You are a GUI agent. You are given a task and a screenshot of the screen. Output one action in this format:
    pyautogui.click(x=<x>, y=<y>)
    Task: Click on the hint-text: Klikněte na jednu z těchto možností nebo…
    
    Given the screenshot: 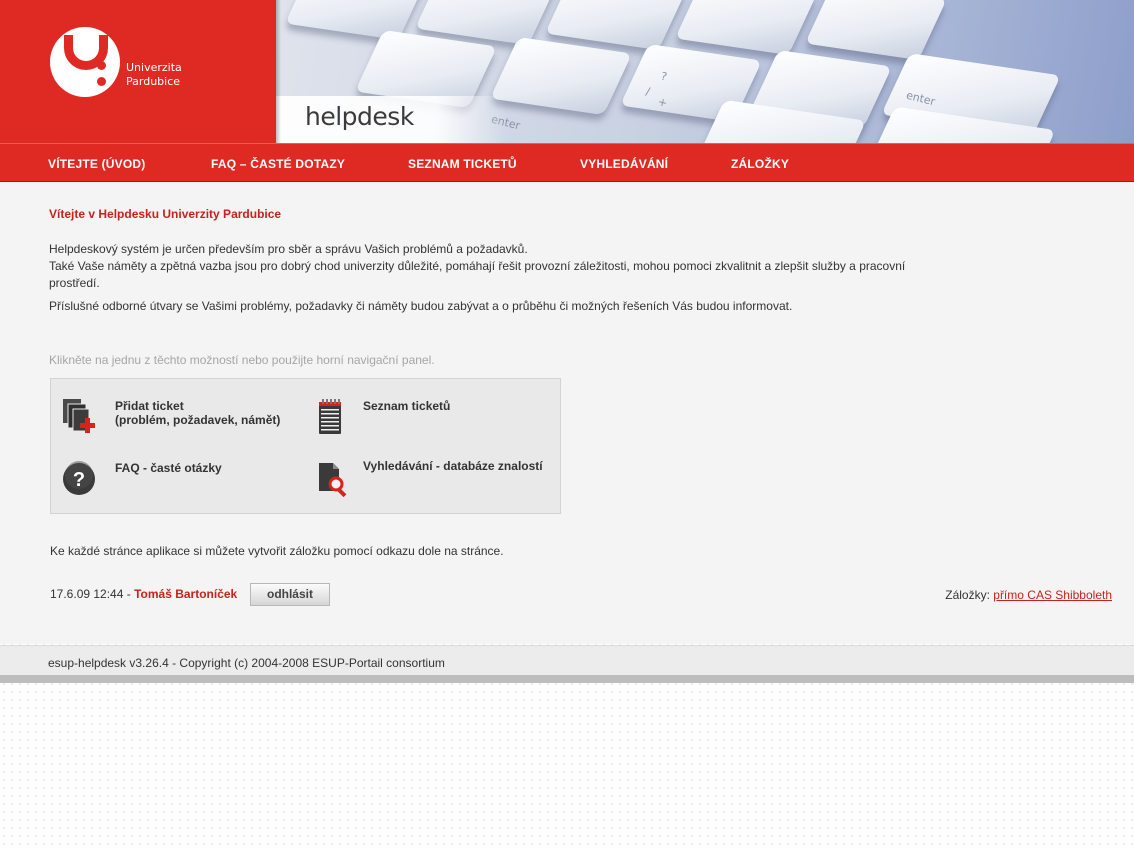 What is the action you would take?
    pyautogui.click(x=242, y=360)
    